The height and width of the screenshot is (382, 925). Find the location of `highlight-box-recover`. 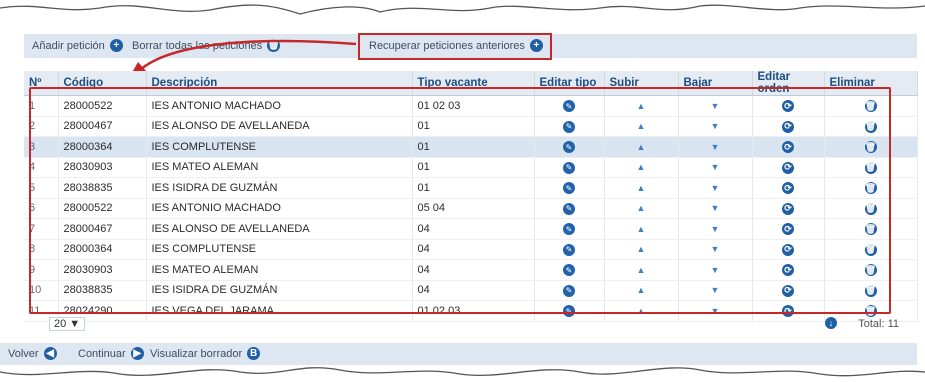

highlight-box-recover is located at coordinates (455, 46).